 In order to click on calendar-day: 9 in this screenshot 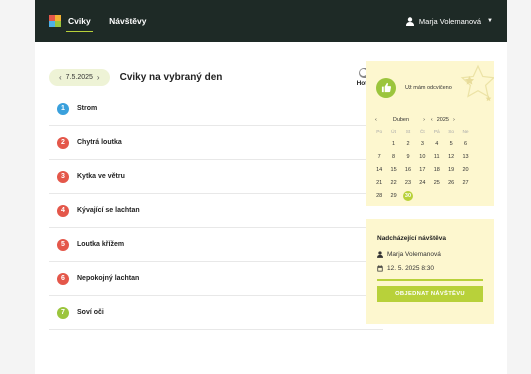, I will do `click(408, 156)`.